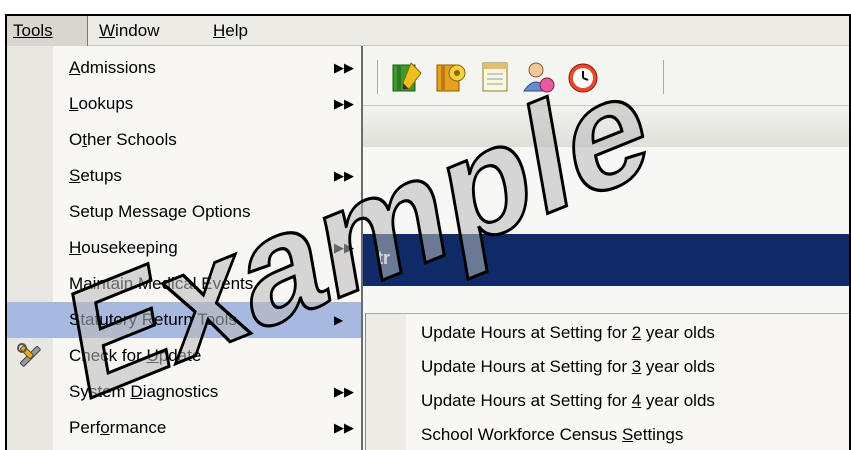  What do you see at coordinates (184, 428) in the screenshot?
I see `menu-item-performance: Performance ▶▶` at bounding box center [184, 428].